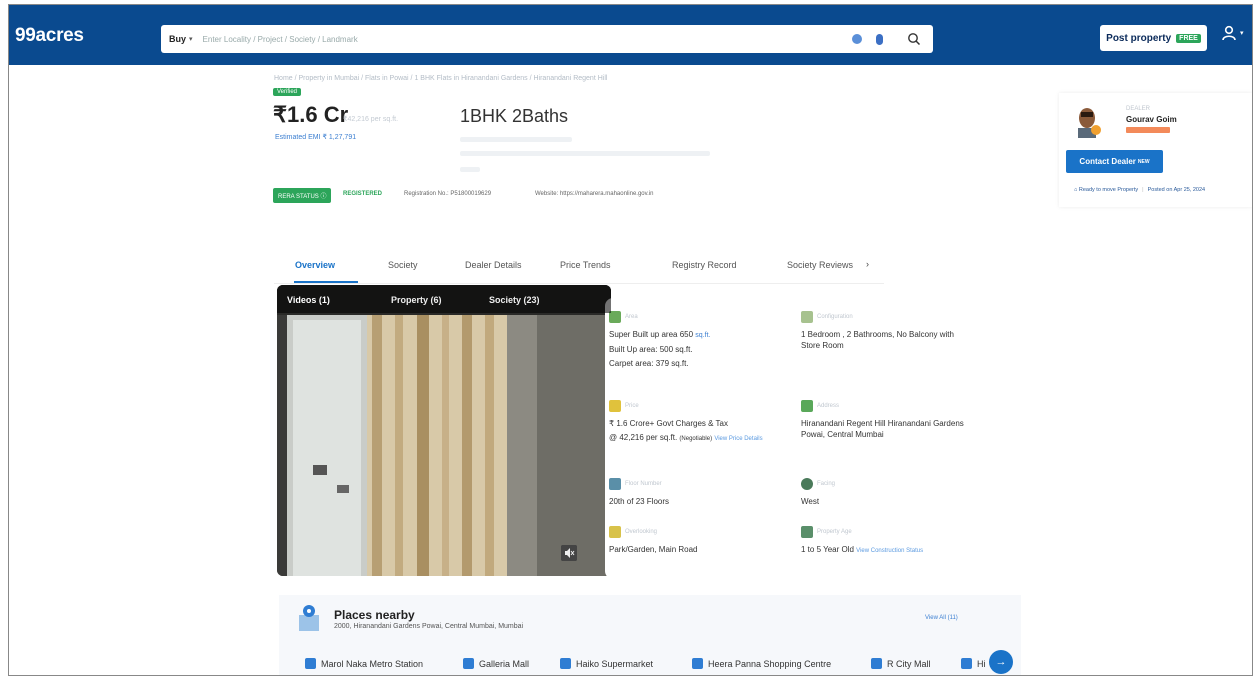 The image size is (1255, 679). I want to click on emi-link: Estimated EMI ₹ 1,27,791, so click(315, 137).